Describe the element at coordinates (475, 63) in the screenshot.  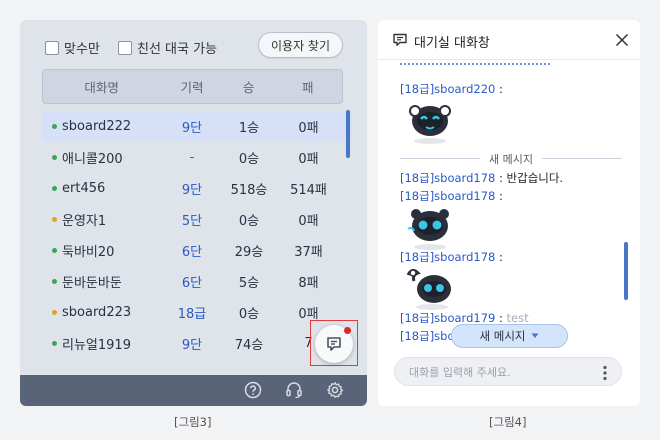
I see `partial-message` at that location.